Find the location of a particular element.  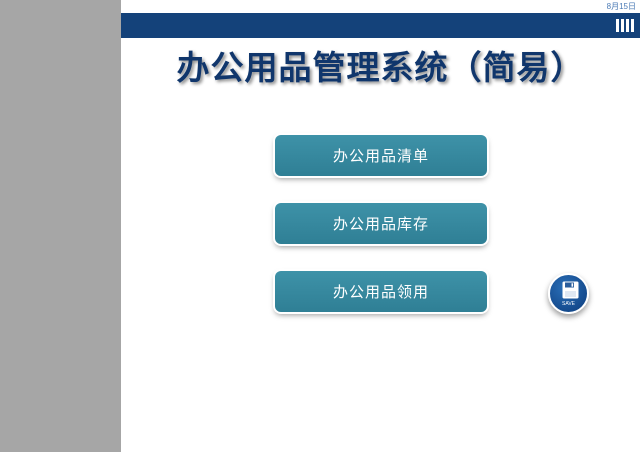

menu-bars-icon is located at coordinates (625, 25).